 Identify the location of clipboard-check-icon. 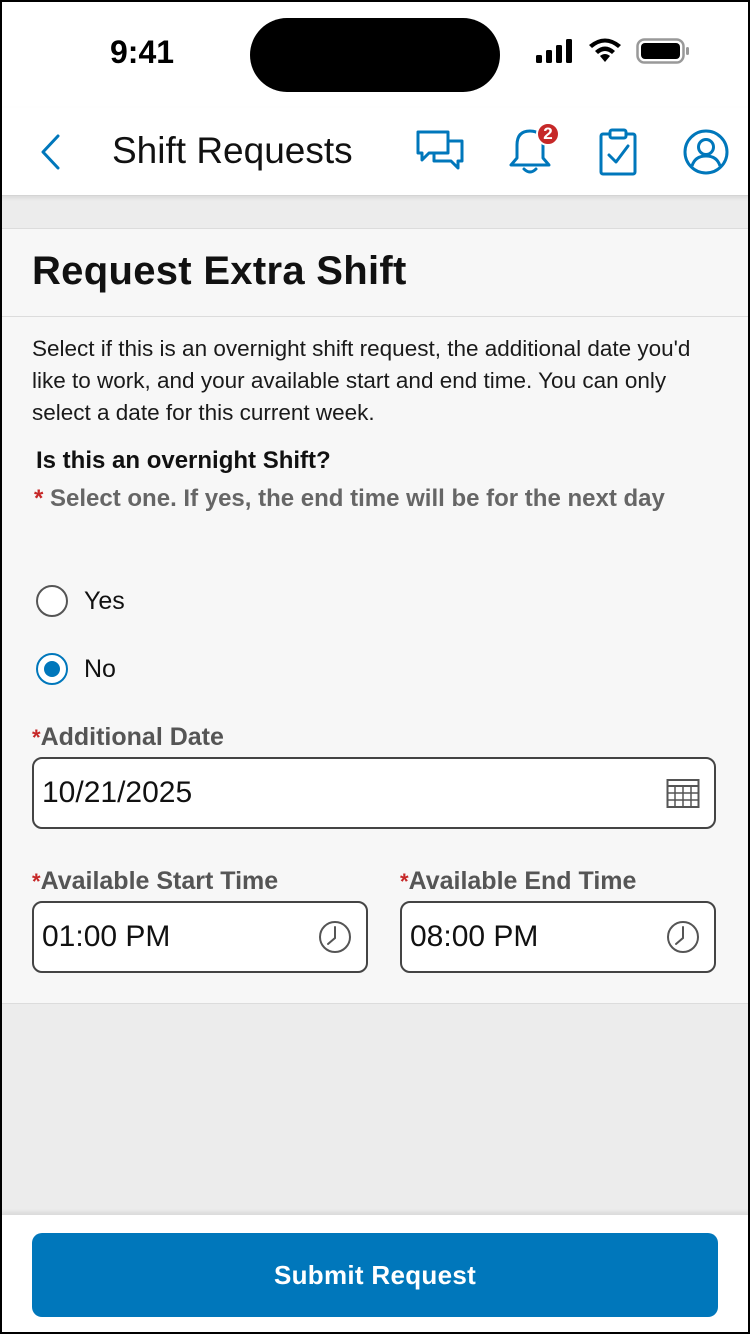
(618, 152).